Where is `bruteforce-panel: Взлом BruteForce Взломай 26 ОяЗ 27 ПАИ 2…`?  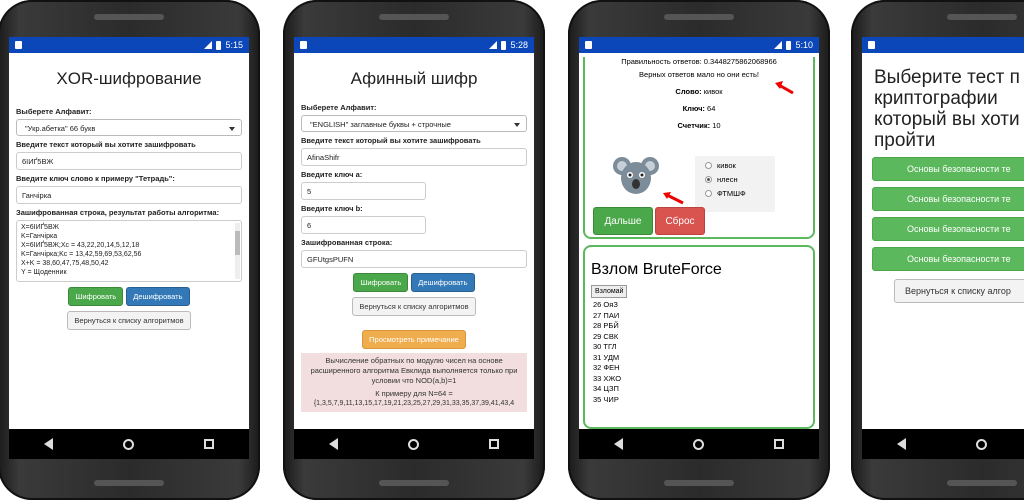 bruteforce-panel: Взлом BruteForce Взломай 26 ОяЗ 27 ПАИ 2… is located at coordinates (699, 337).